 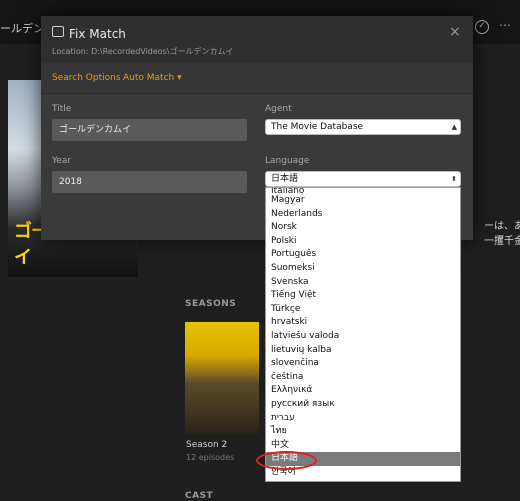 I want to click on title-label: Title, so click(x=62, y=109).